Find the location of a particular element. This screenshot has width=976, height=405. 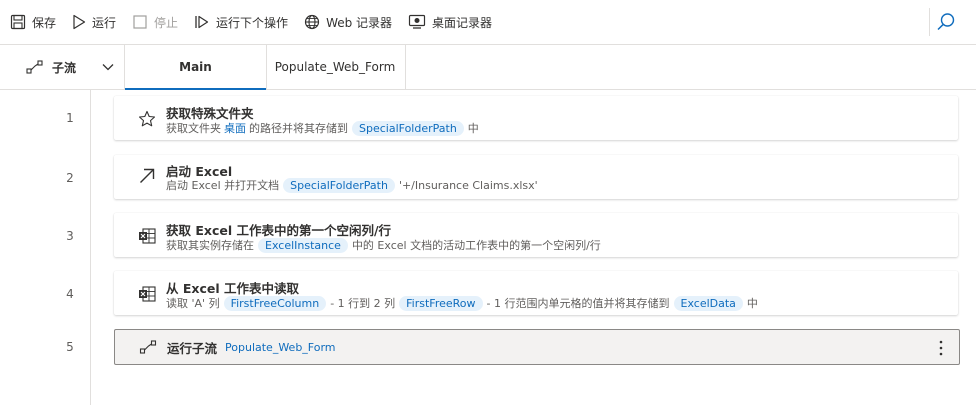

stop-button: 停止 is located at coordinates (155, 22).